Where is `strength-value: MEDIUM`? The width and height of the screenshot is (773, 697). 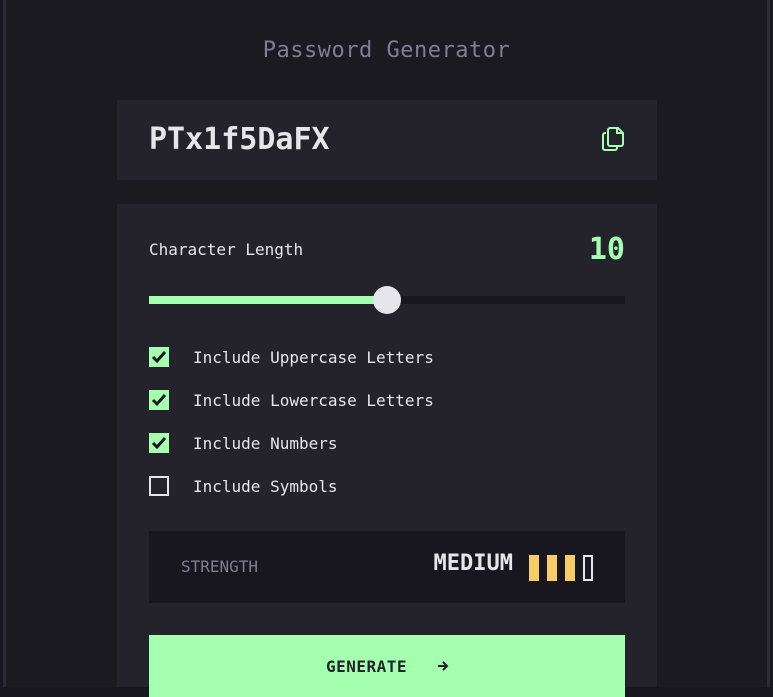 strength-value: MEDIUM is located at coordinates (473, 563).